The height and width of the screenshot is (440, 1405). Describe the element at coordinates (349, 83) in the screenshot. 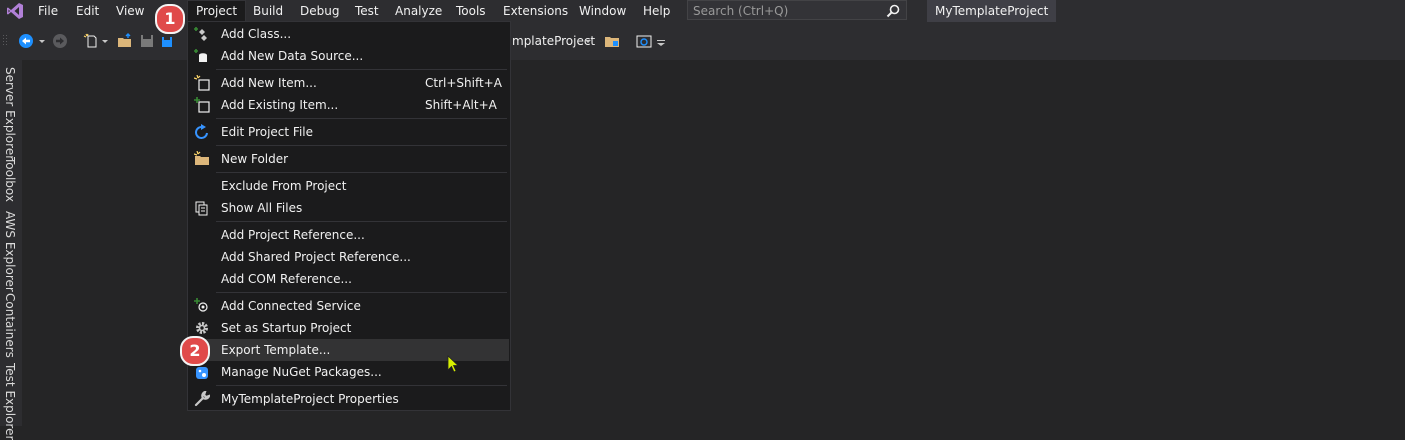

I see `menu-item-add-new-item: Add New Item... Ctrl+Shift+A` at that location.